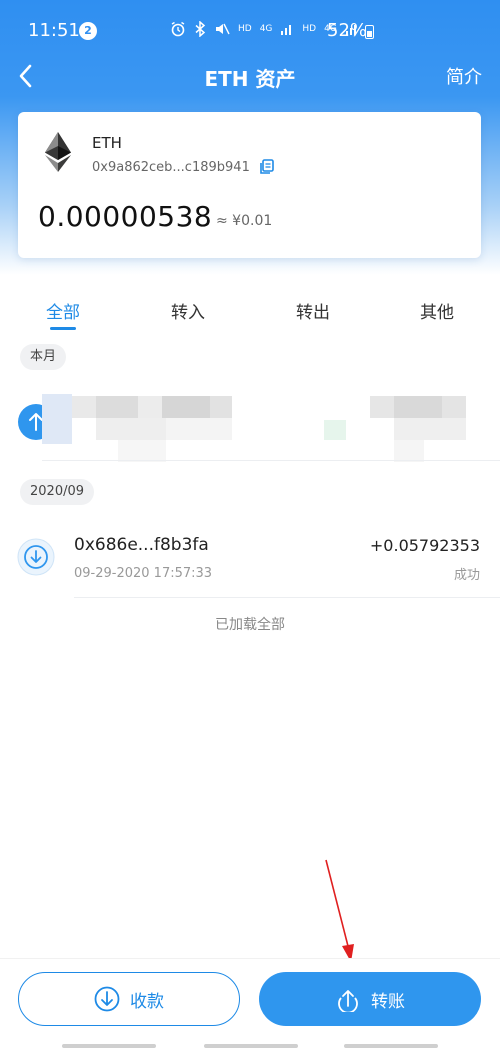 Image resolution: width=500 pixels, height=1056 pixels. What do you see at coordinates (107, 143) in the screenshot?
I see `asset-symbol: ETH` at bounding box center [107, 143].